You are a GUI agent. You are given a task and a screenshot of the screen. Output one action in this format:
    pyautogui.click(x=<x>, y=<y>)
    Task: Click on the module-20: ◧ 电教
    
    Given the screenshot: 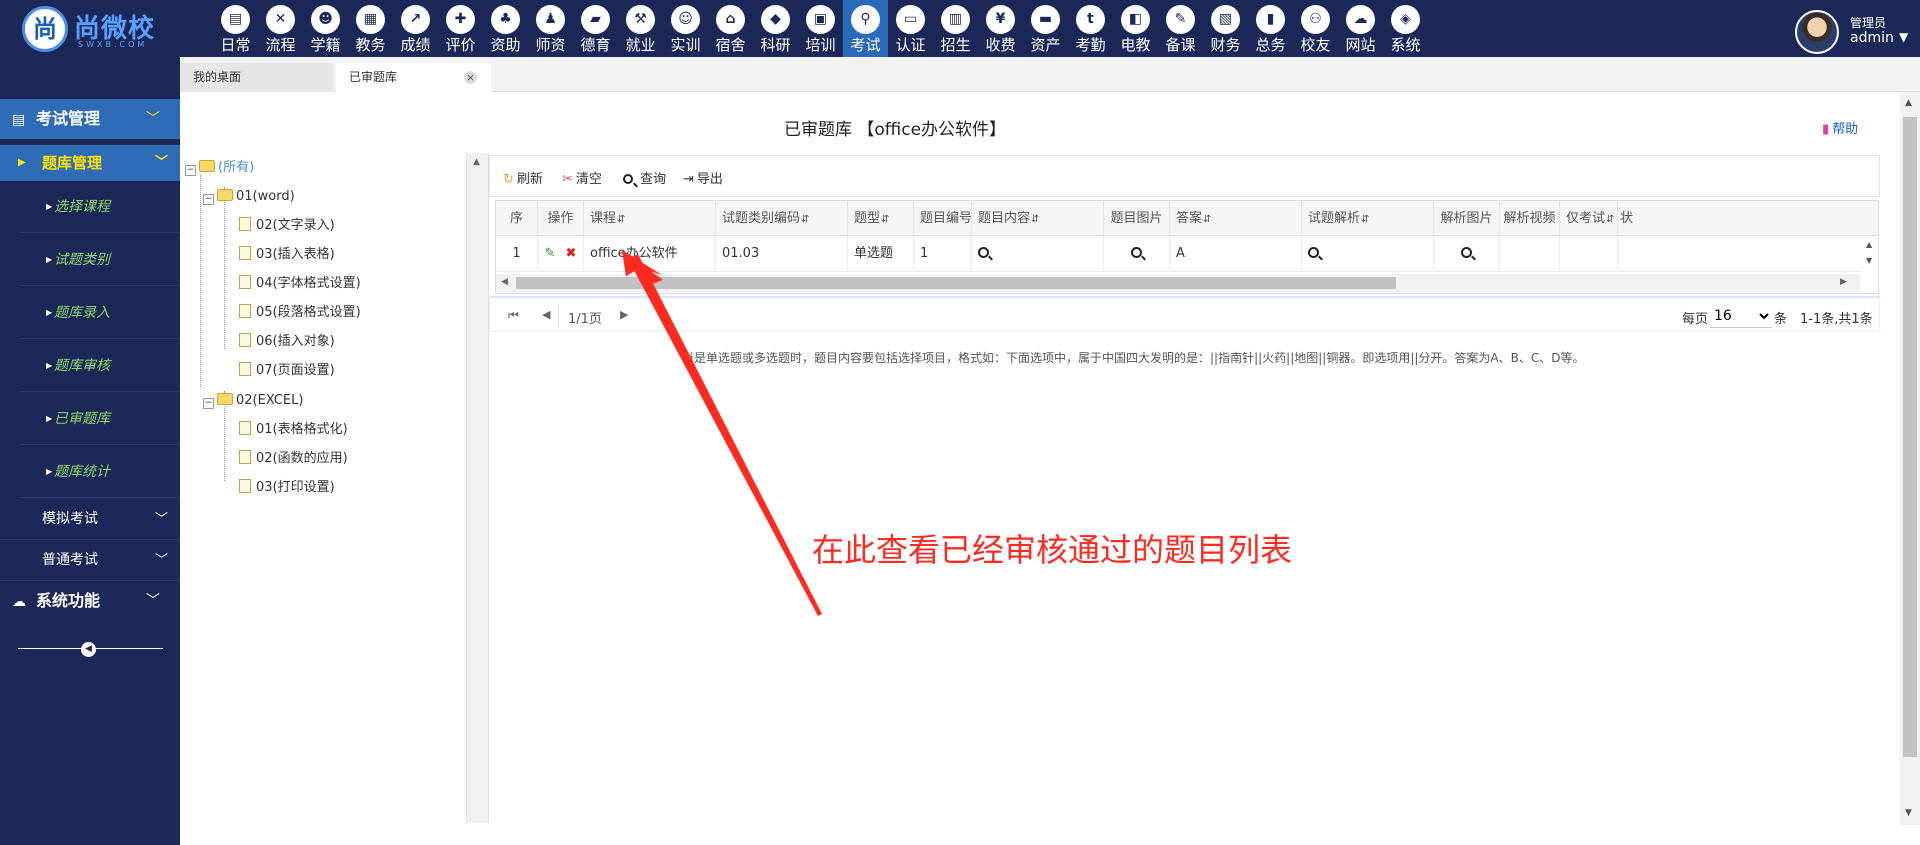 What is the action you would take?
    pyautogui.click(x=1135, y=28)
    